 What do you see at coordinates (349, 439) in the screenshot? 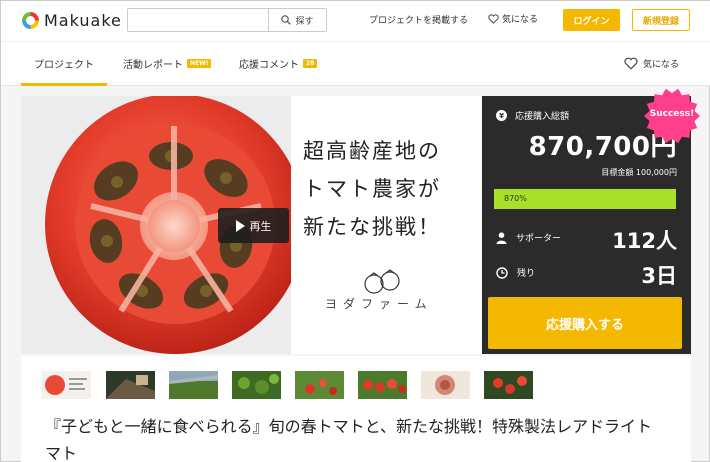
I see `project-title: 『子どもと一緒に食べられる』旬の春トマトと、新たな挑戦！特殊製法レアドライトマト` at bounding box center [349, 439].